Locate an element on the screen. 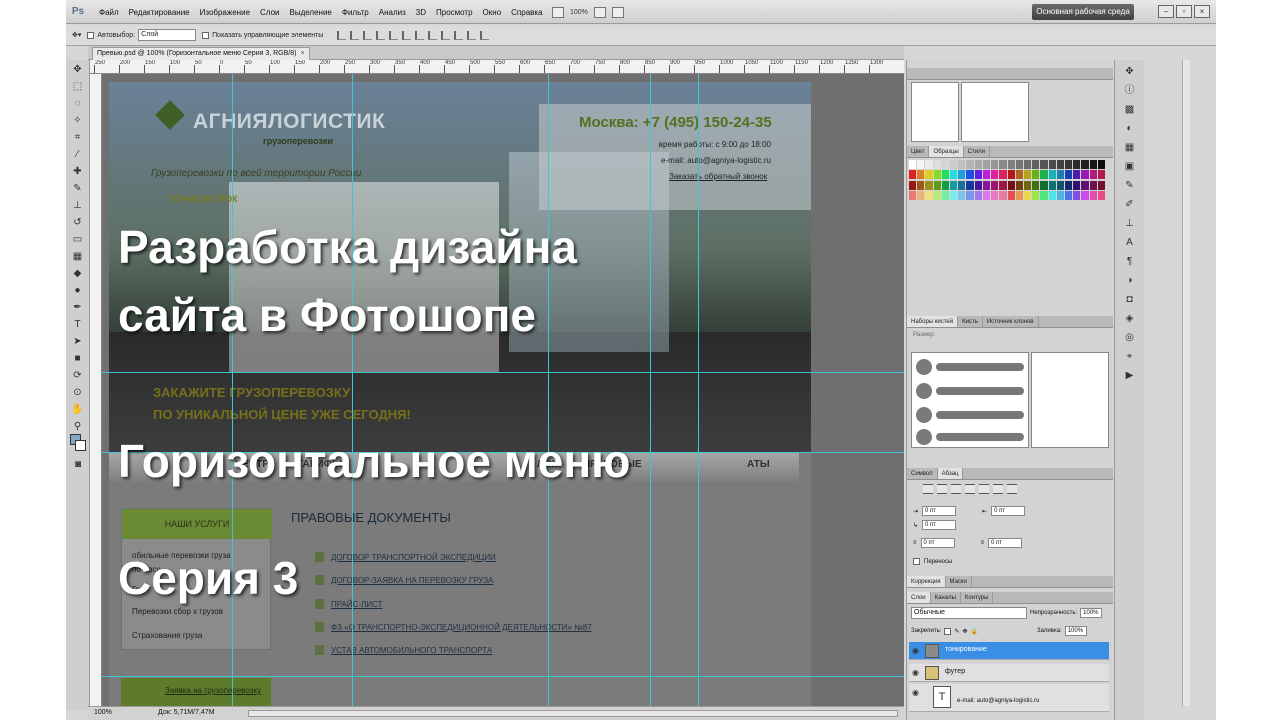 The image size is (1280, 720). align-center-icon is located at coordinates (394, 35).